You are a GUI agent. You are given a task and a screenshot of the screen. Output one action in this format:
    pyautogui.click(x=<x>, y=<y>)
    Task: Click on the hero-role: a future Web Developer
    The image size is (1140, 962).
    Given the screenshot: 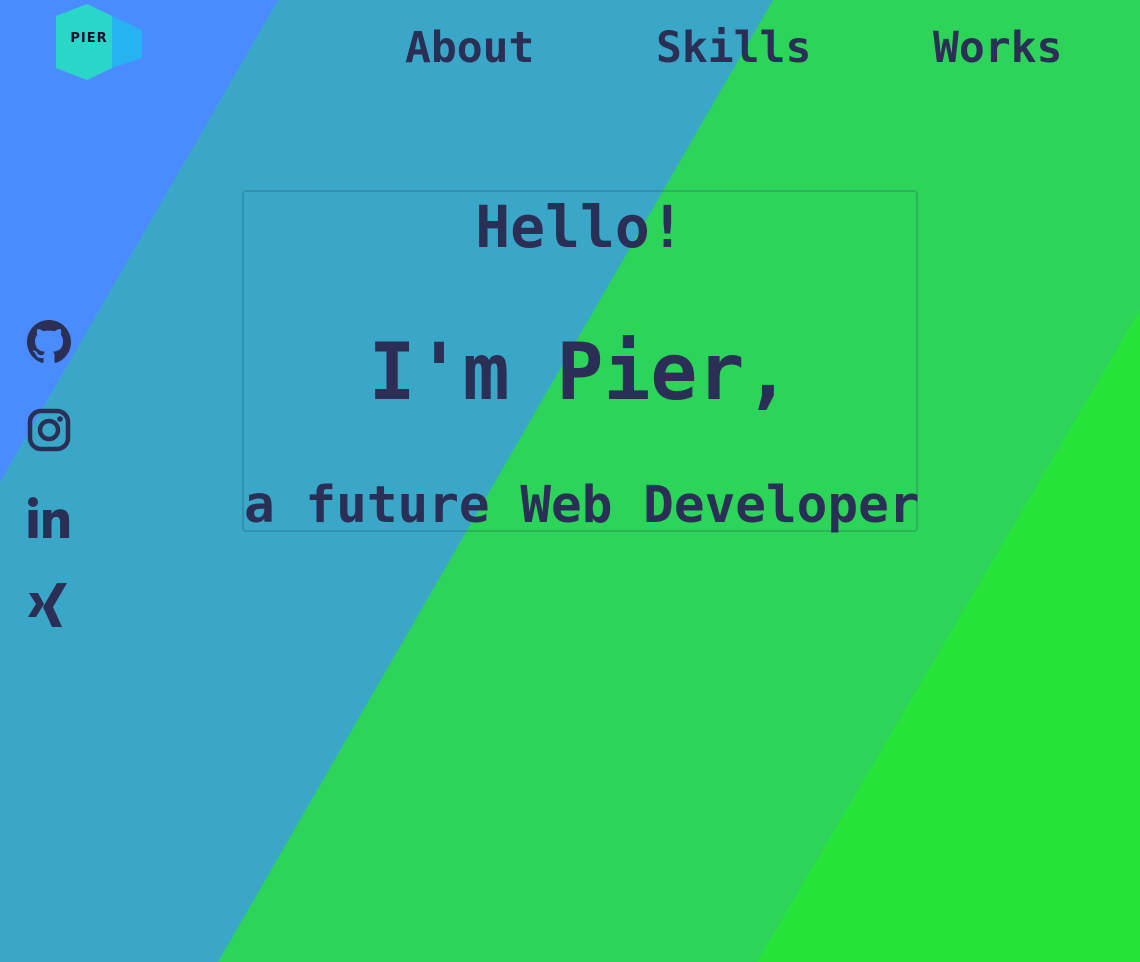 What is the action you would take?
    pyautogui.click(x=582, y=505)
    